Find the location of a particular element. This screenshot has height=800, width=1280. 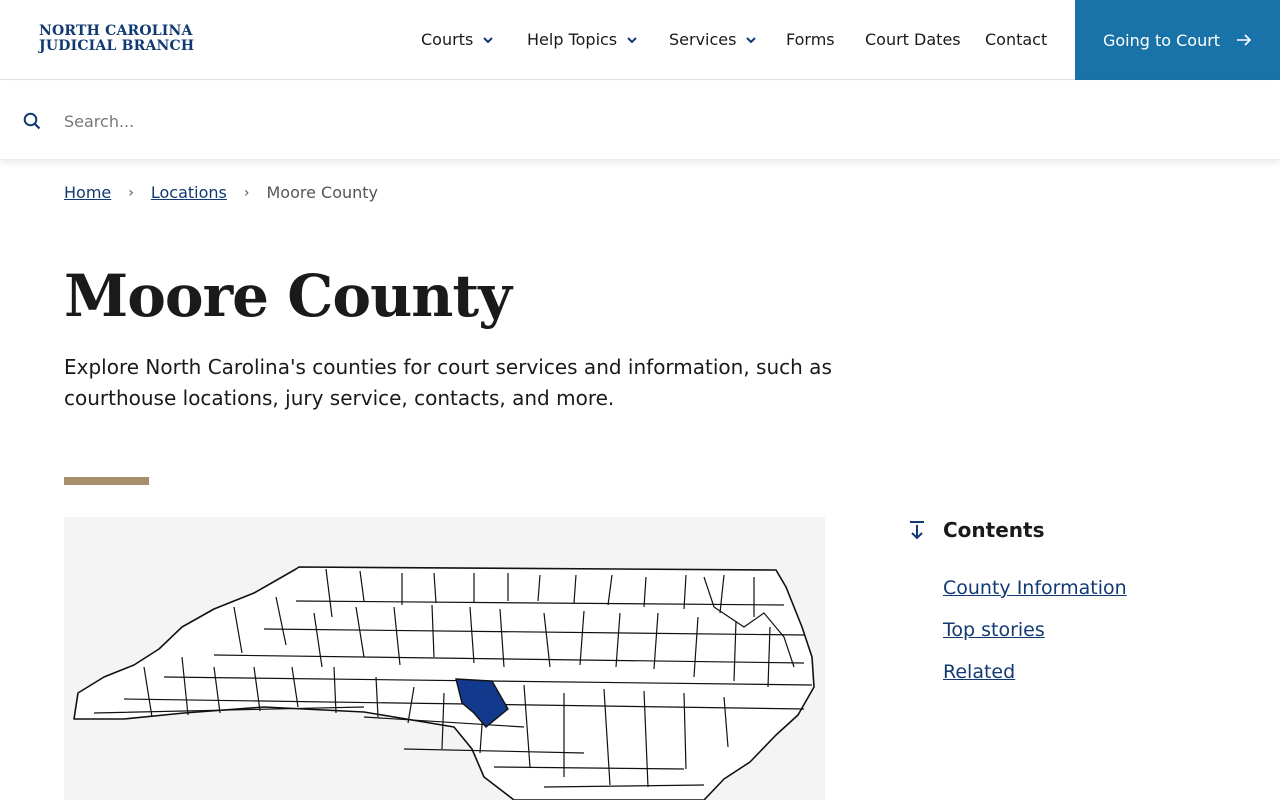

search-bar is located at coordinates (640, 120).